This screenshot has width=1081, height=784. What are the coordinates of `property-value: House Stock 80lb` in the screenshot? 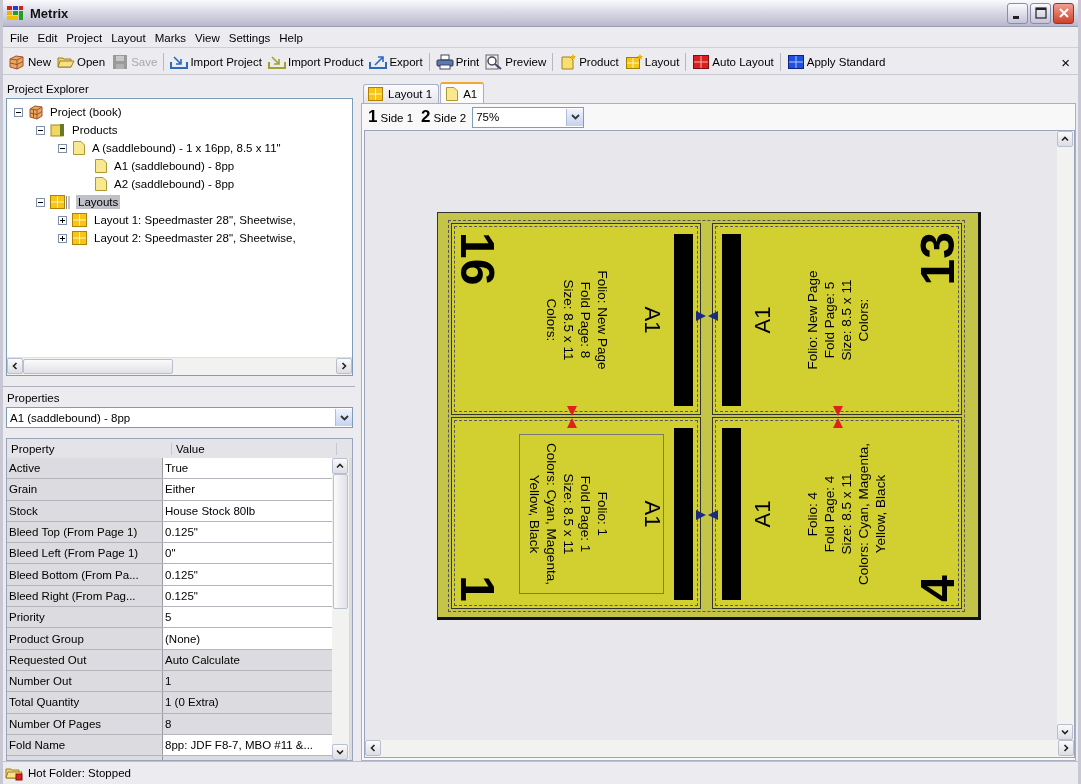 It's located at (247, 510).